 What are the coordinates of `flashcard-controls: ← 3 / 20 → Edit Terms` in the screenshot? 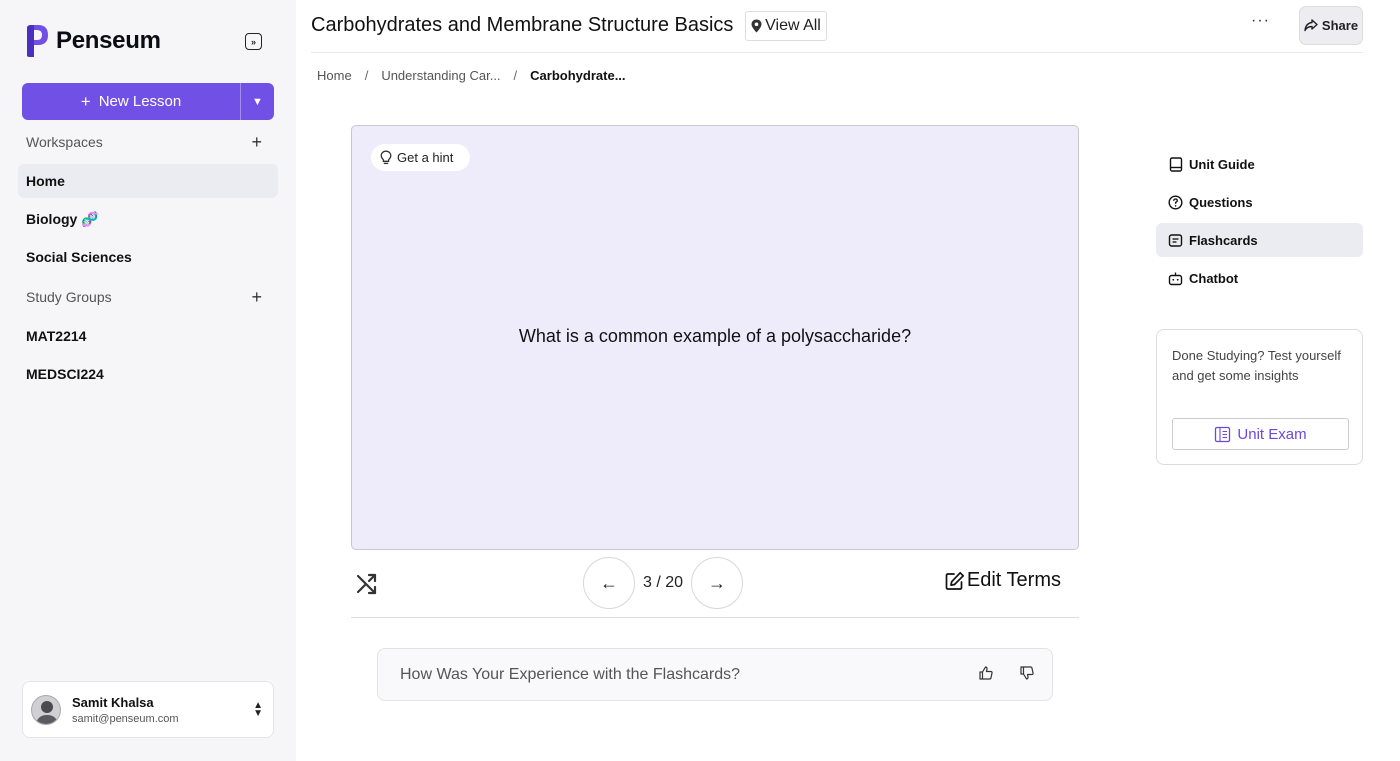 It's located at (715, 586).